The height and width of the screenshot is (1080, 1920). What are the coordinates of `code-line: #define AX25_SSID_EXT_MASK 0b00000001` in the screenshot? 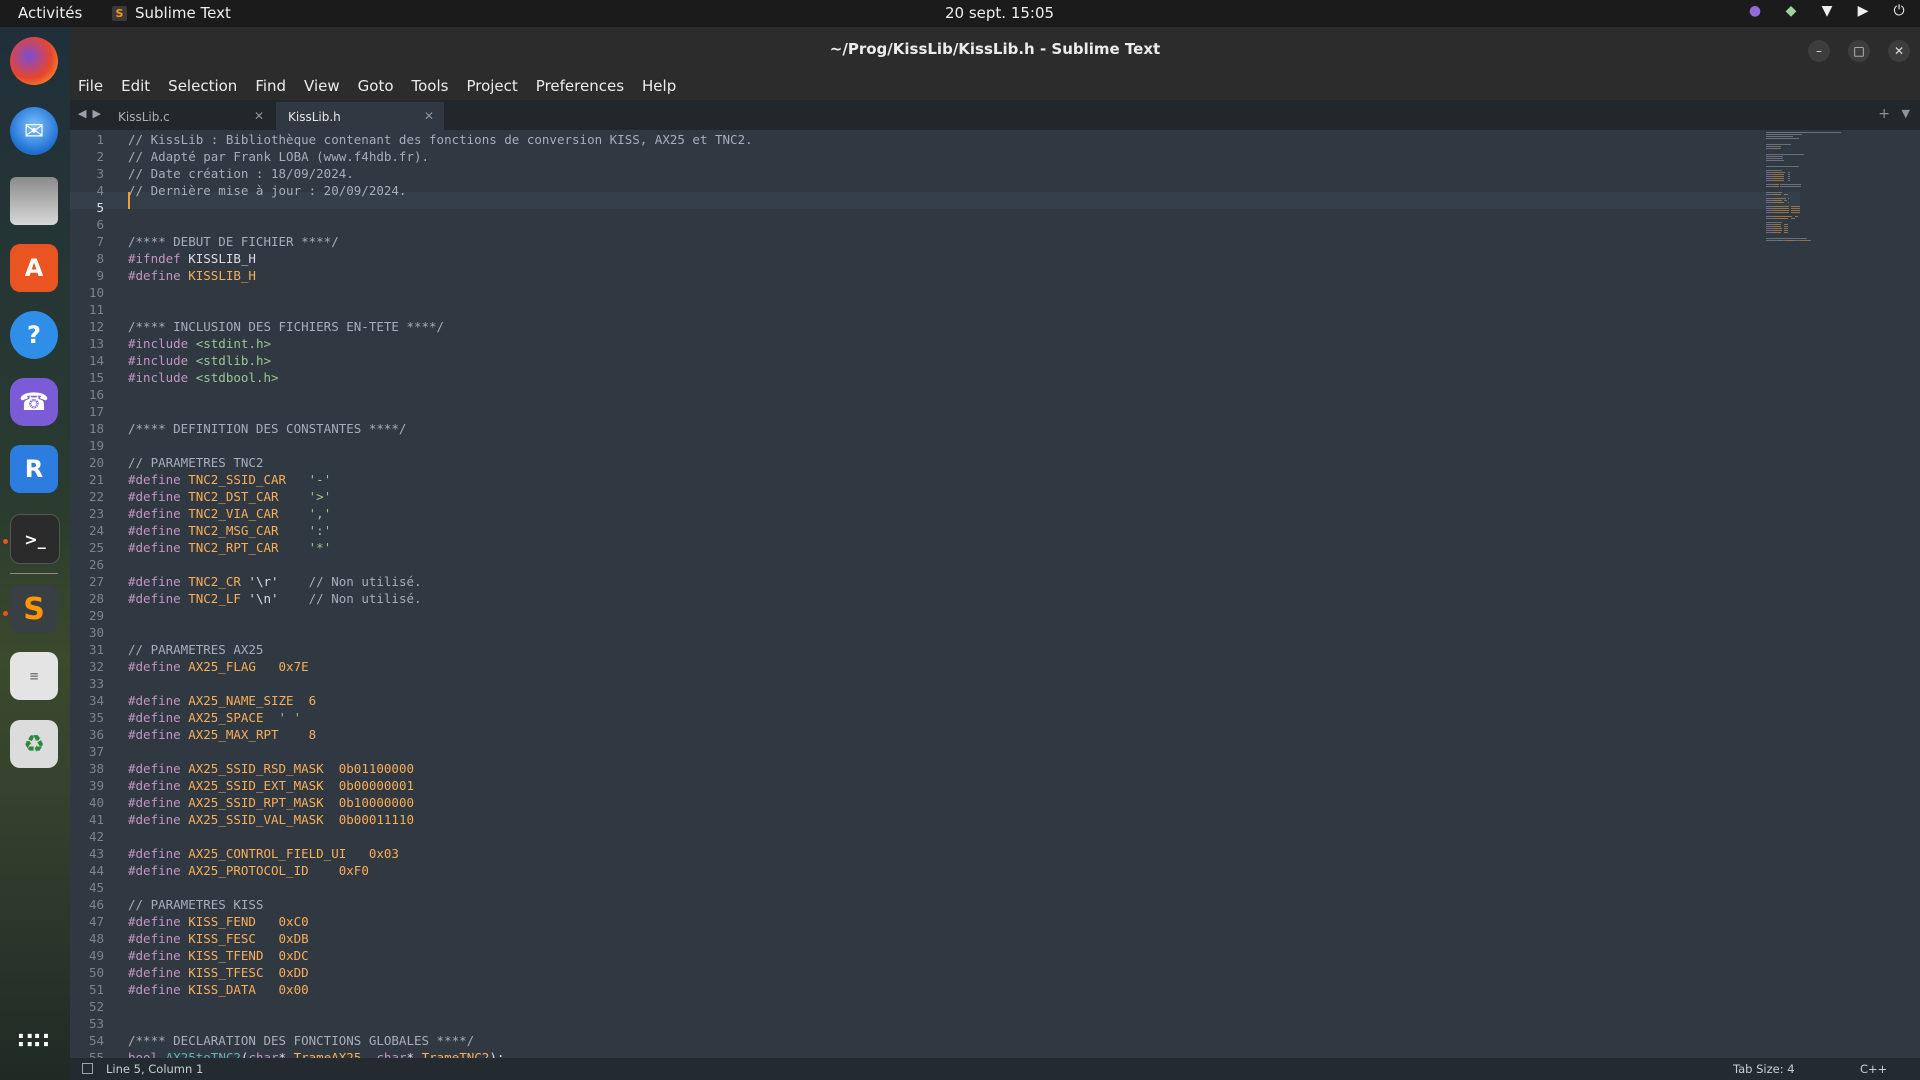 It's located at (271, 785).